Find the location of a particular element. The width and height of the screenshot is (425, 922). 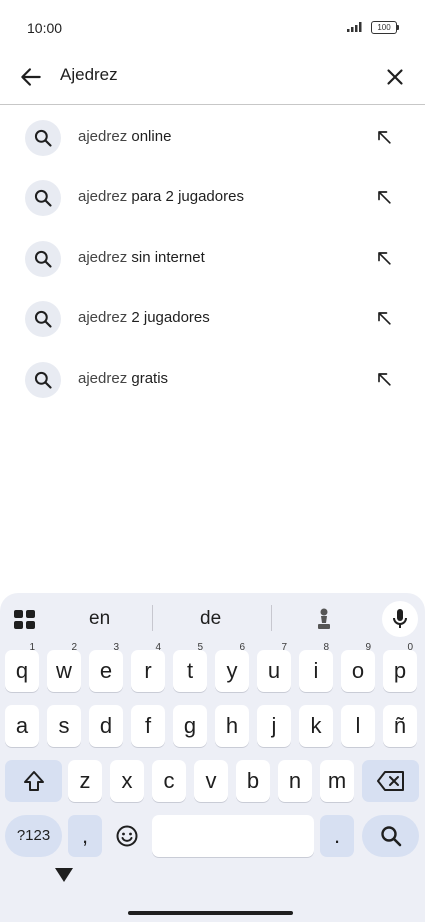

suggestion-text: ajedrez online is located at coordinates (125, 136).